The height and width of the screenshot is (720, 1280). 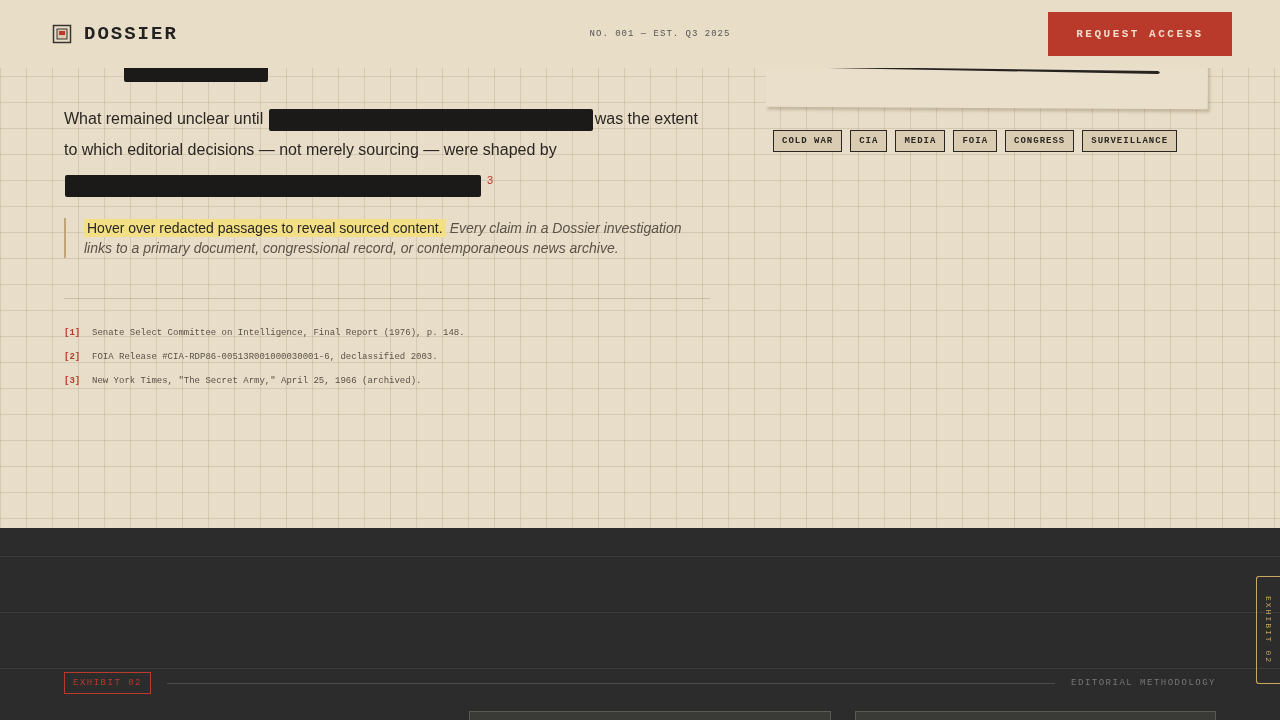 What do you see at coordinates (72, 333) in the screenshot?
I see `footnote-mark: [1]` at bounding box center [72, 333].